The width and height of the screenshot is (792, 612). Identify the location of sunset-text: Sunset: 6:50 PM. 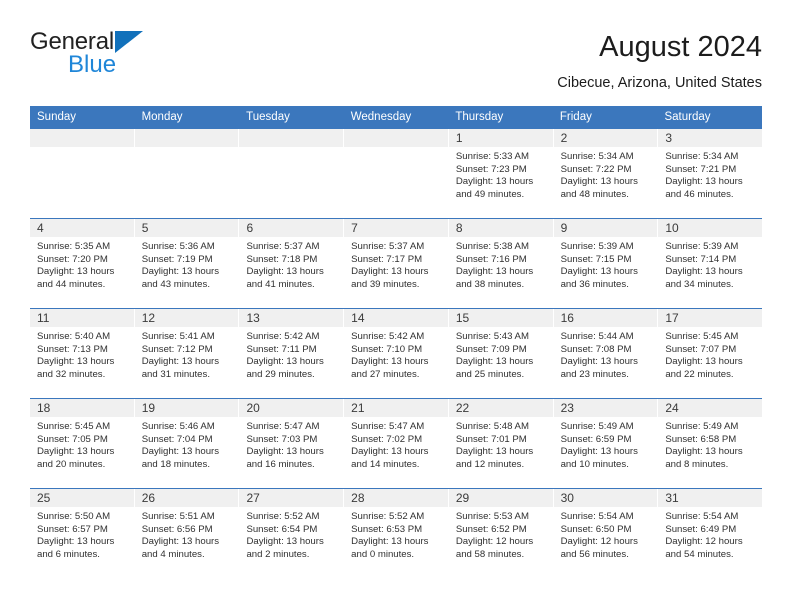
(596, 529).